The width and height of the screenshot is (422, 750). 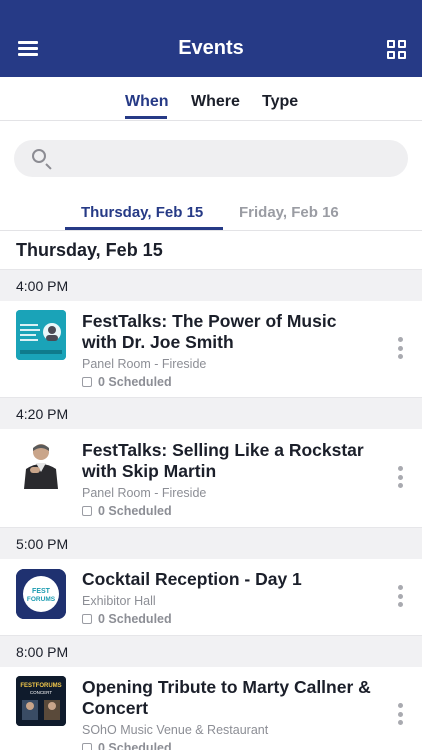 What do you see at coordinates (215, 102) in the screenshot?
I see `tab-where: Where` at bounding box center [215, 102].